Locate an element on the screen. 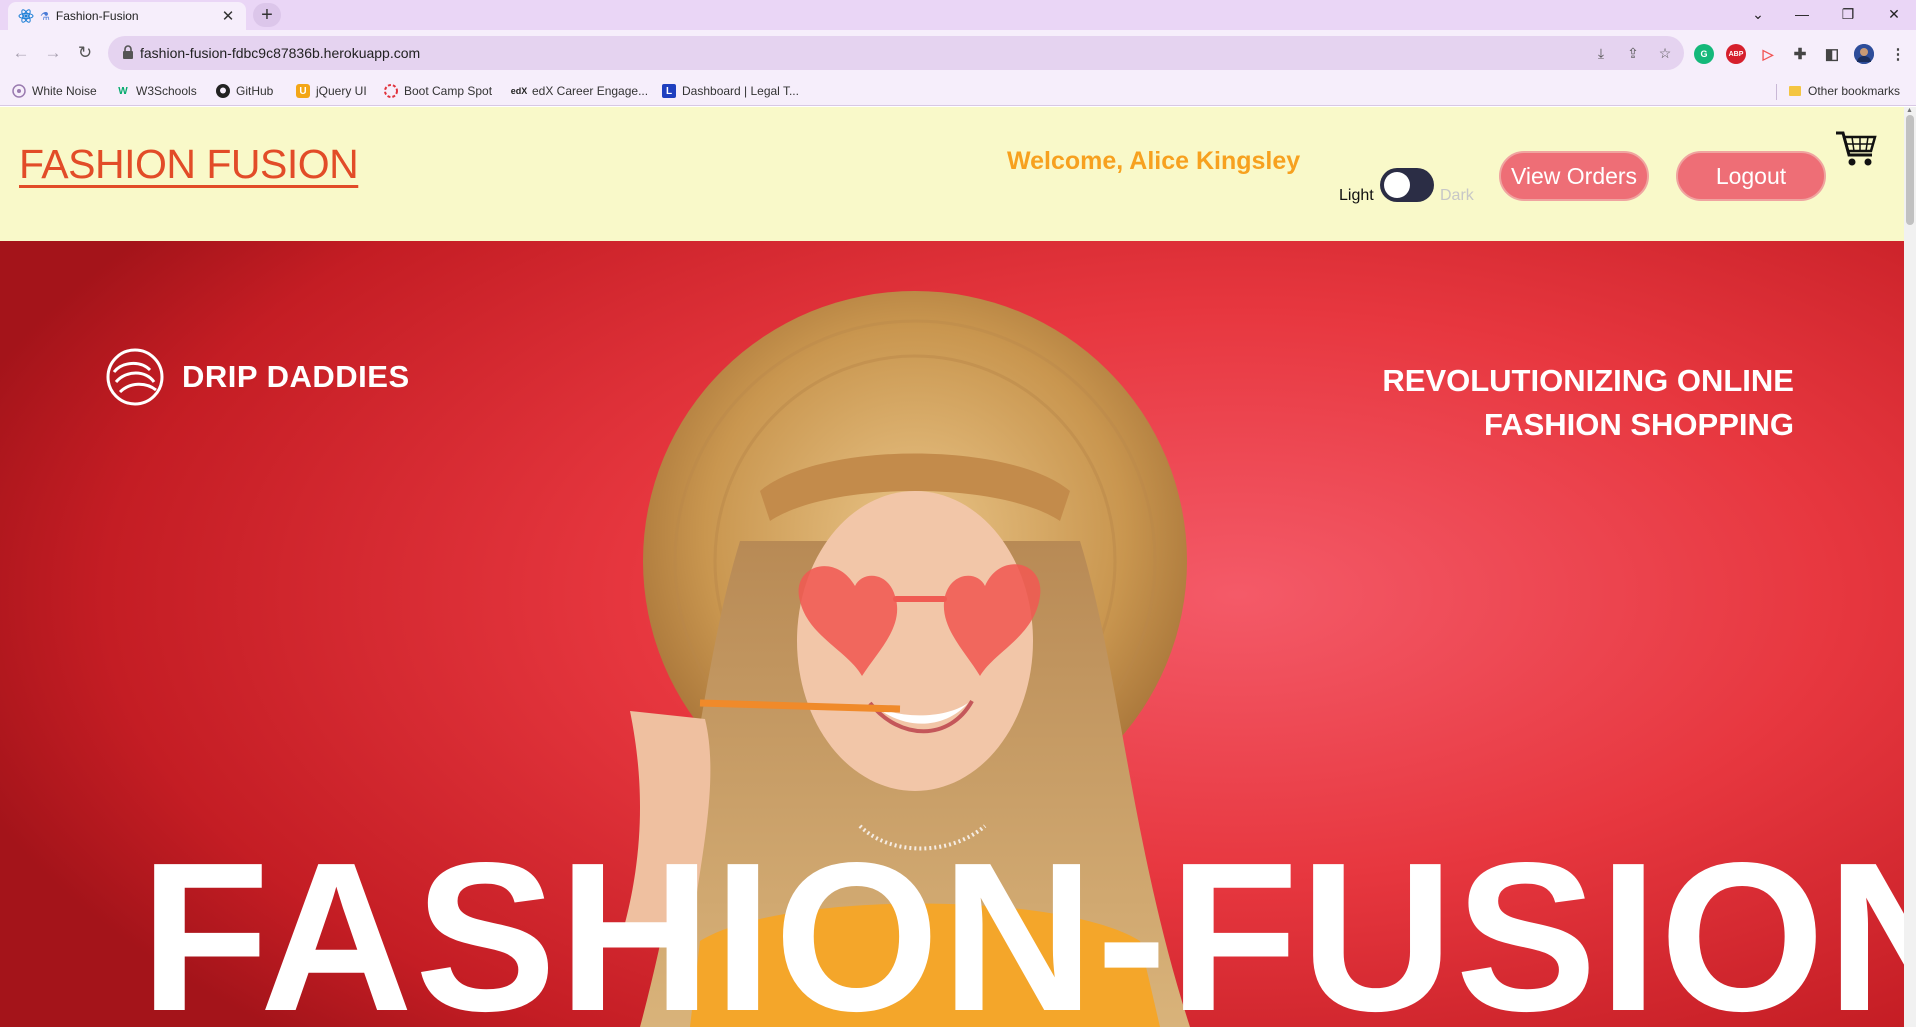 The image size is (1916, 1027). tab-search-icon: ⌄ is located at coordinates (1758, 14).